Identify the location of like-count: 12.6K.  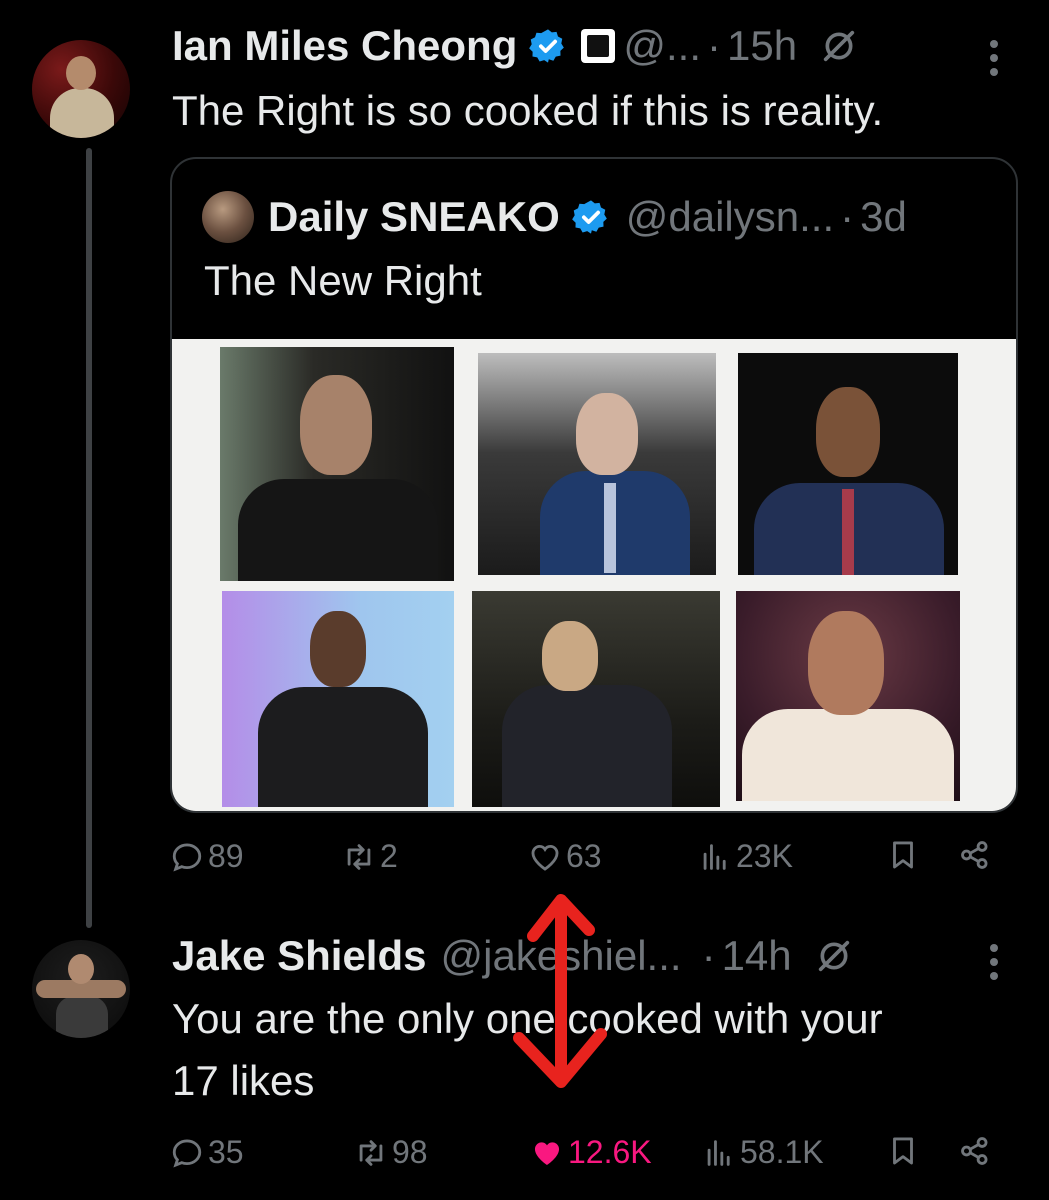
(610, 1152).